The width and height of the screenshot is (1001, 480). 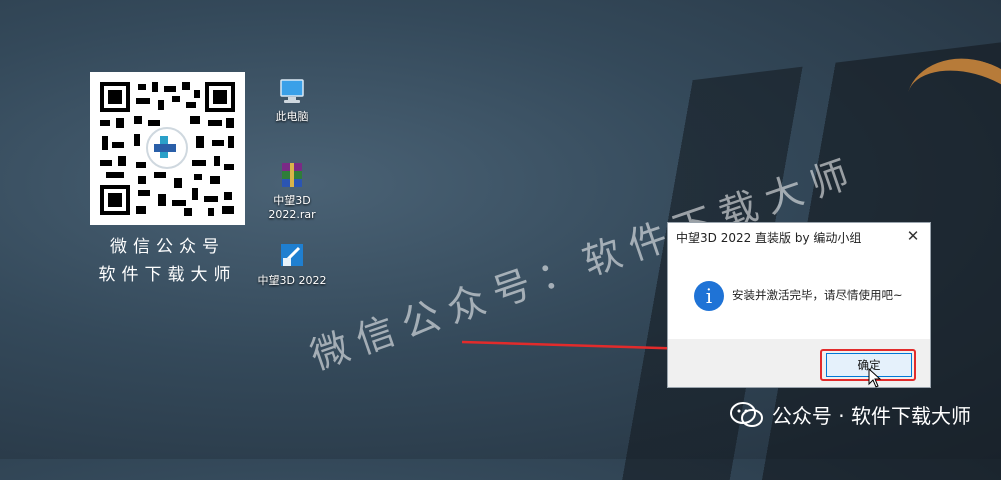 What do you see at coordinates (292, 175) in the screenshot?
I see `winrar-archive-icon` at bounding box center [292, 175].